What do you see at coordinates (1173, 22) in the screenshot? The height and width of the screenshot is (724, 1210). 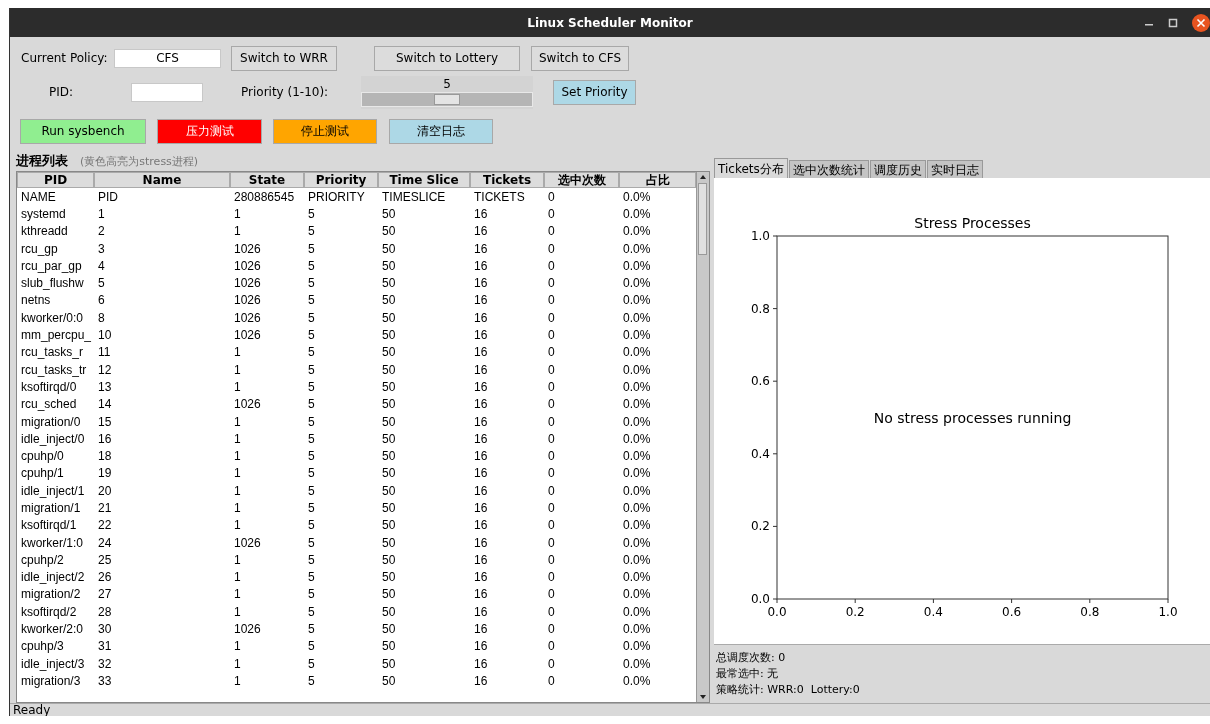 I see `maximize-icon` at bounding box center [1173, 22].